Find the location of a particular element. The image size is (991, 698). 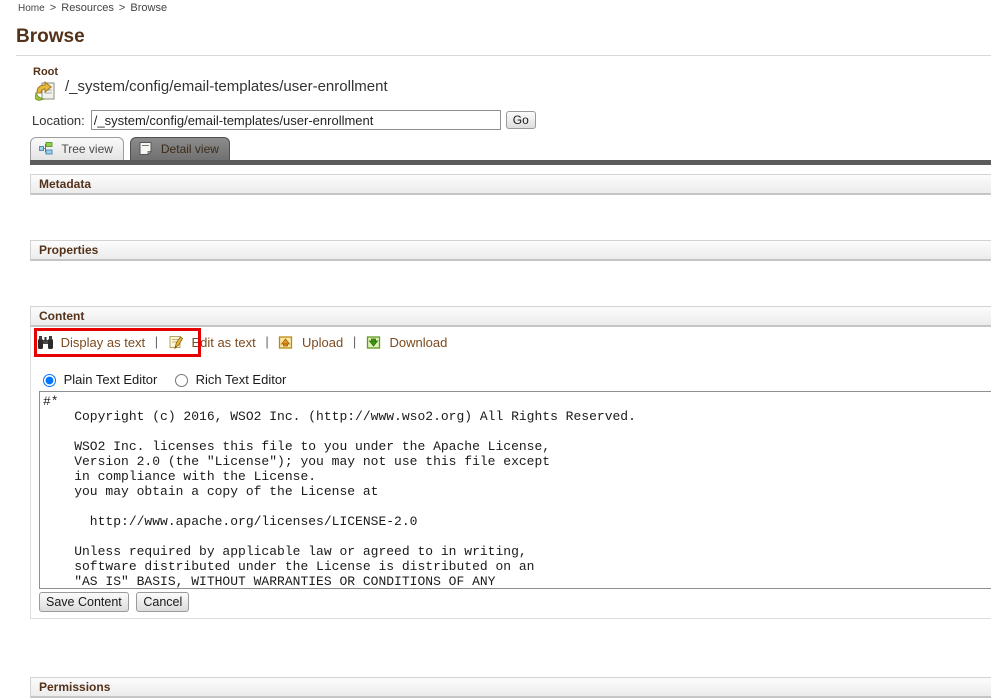

page-title: Browse is located at coordinates (50, 36).